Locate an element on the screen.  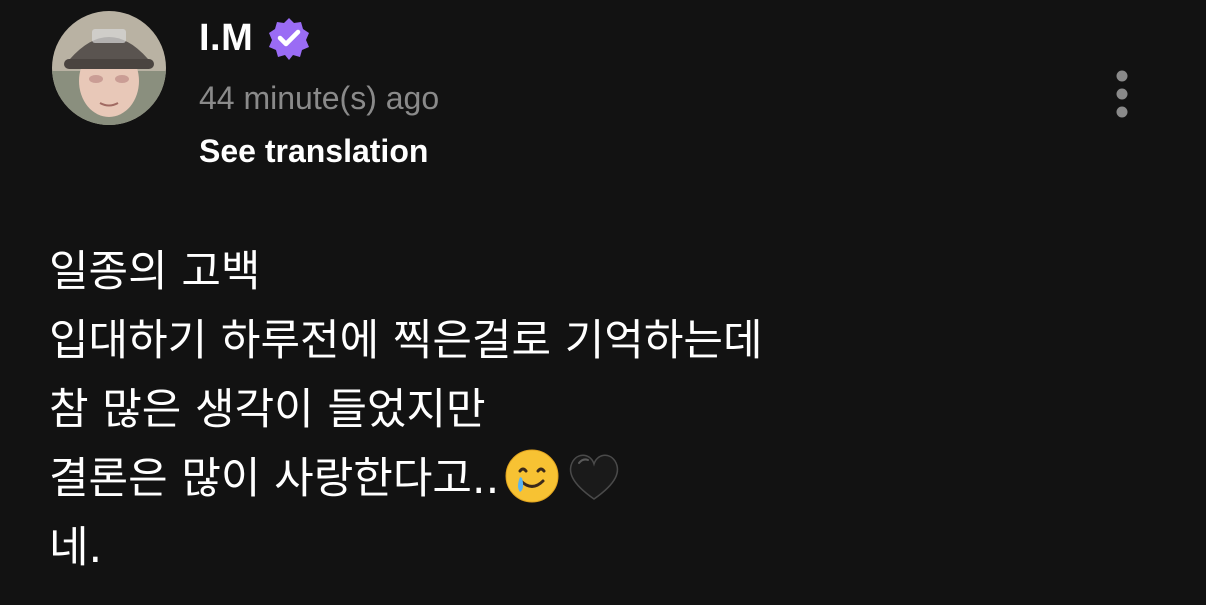
avatar-image is located at coordinates (109, 68).